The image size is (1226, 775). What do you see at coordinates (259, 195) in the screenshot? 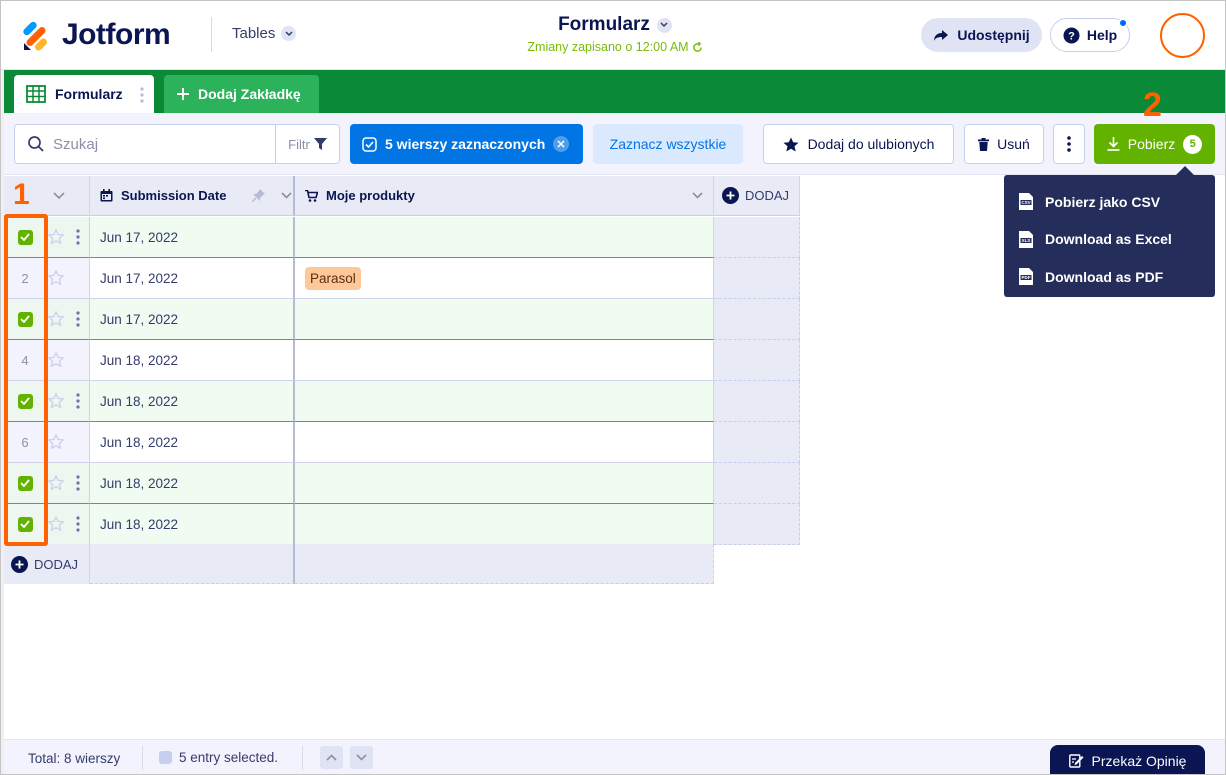
I see `pin-icon` at bounding box center [259, 195].